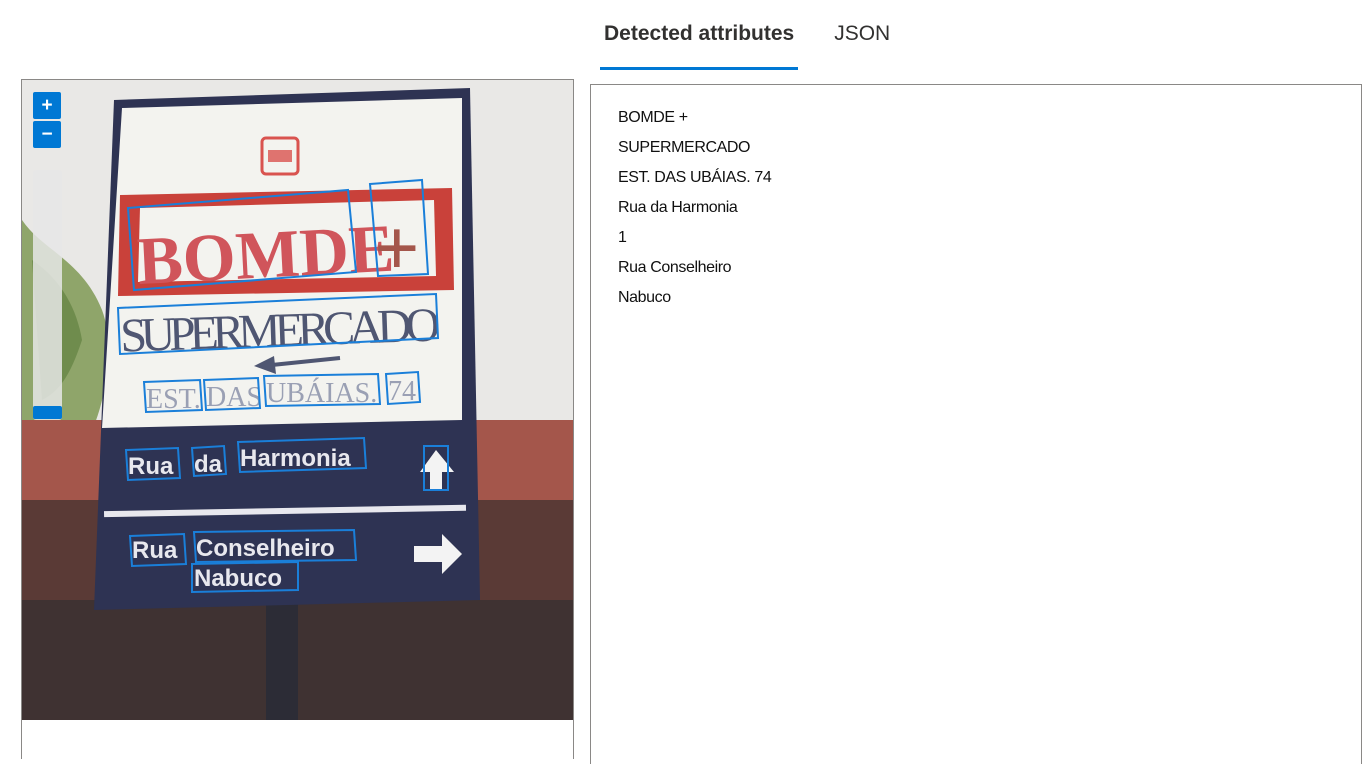  Describe the element at coordinates (644, 297) in the screenshot. I see `result-line: Nabuco` at that location.